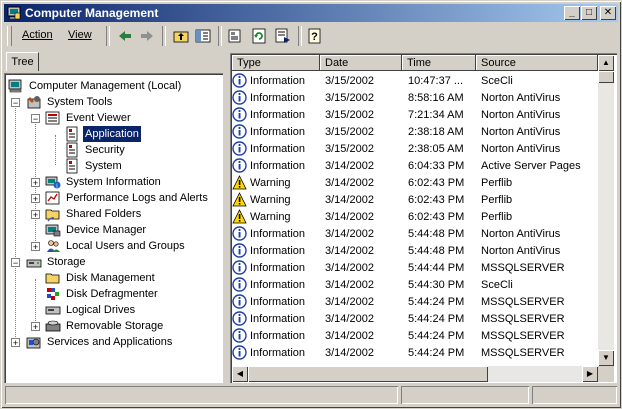  I want to click on tree-item-event-viewer: Event Viewer, so click(89, 118).